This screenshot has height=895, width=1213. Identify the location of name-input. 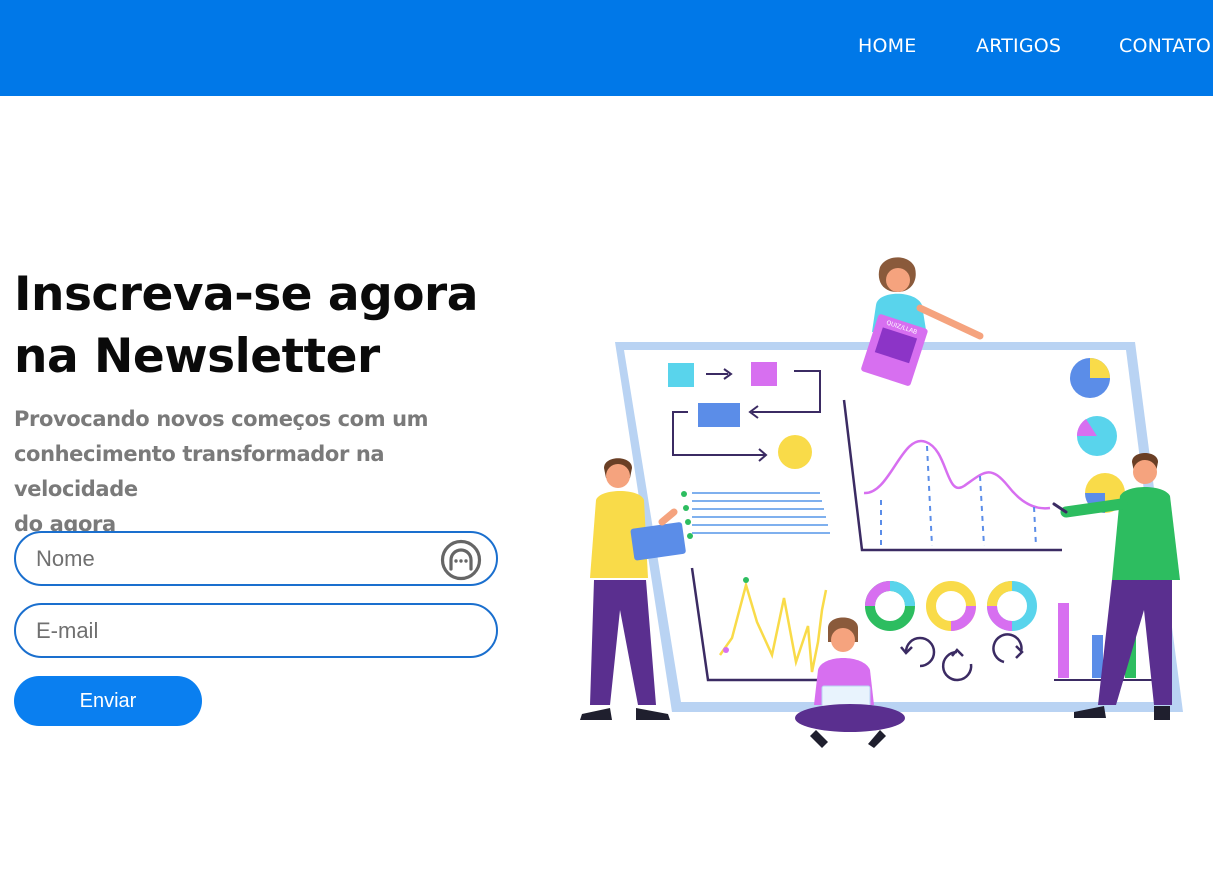
(236, 558).